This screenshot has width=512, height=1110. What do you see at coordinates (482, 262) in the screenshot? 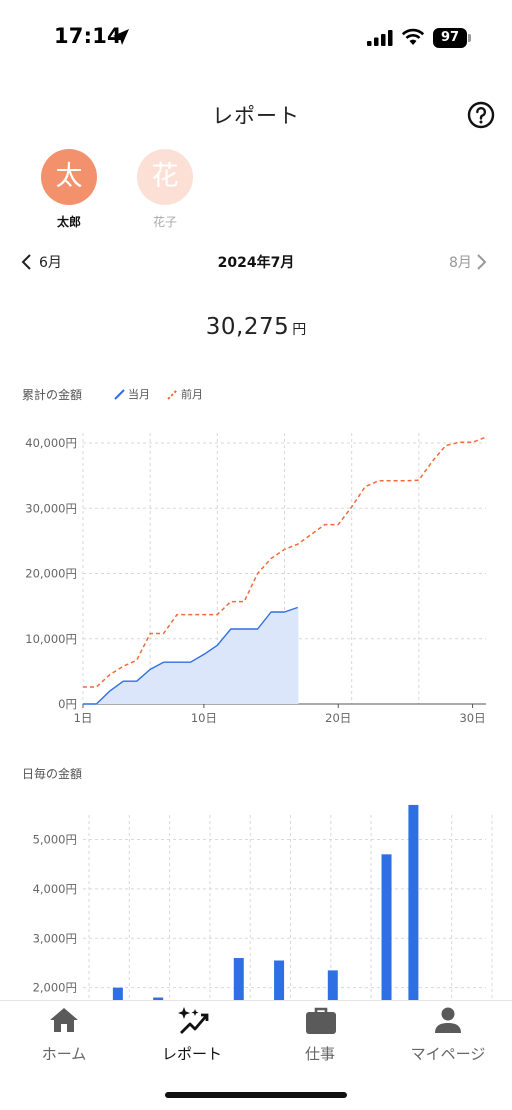
I see `chevron-right-icon` at bounding box center [482, 262].